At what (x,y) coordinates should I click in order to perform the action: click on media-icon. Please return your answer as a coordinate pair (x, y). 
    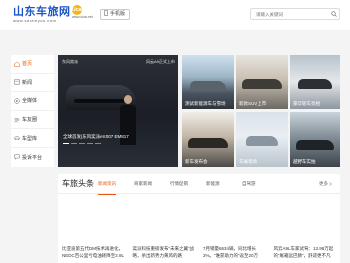
    Looking at the image, I should click on (17, 101).